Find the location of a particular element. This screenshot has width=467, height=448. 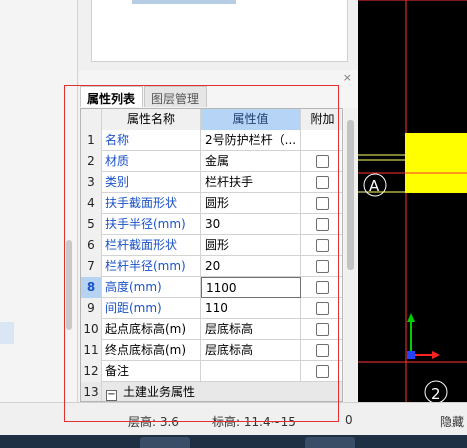

row-number: 6 is located at coordinates (91, 245).